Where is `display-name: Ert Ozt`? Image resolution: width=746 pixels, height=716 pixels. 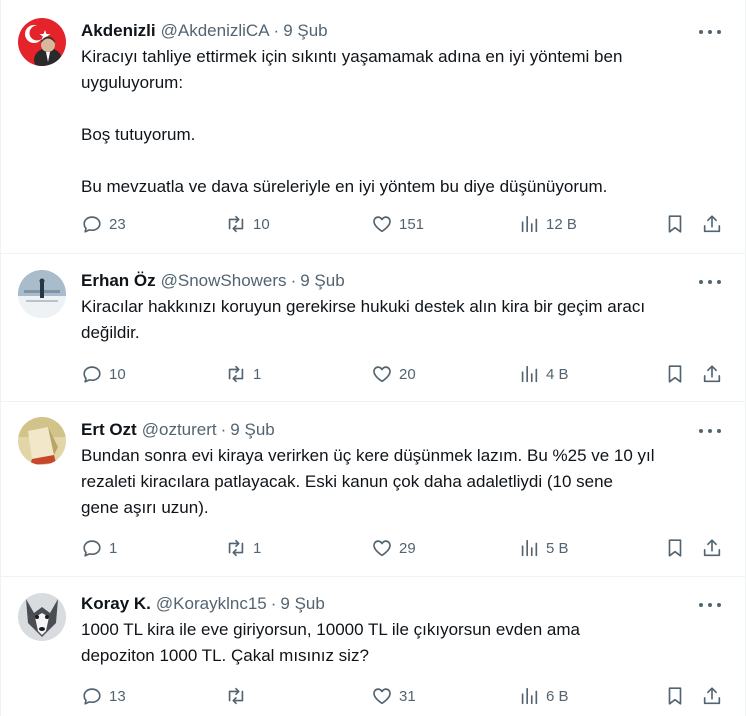
display-name: Ert Ozt is located at coordinates (109, 430).